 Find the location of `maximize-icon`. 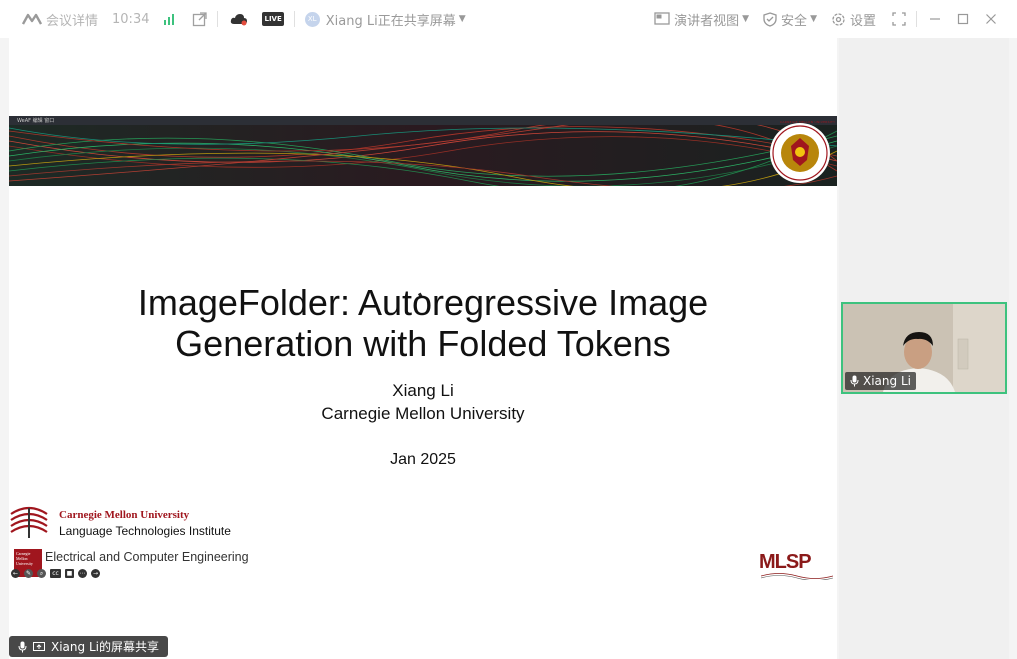

maximize-icon is located at coordinates (963, 19).